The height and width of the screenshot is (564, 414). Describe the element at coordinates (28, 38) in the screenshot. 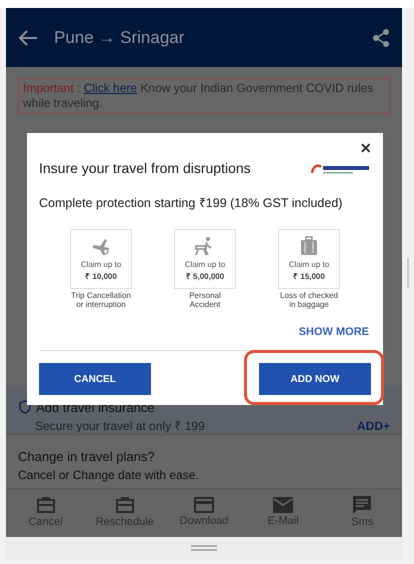

I see `back-arrow-icon` at that location.